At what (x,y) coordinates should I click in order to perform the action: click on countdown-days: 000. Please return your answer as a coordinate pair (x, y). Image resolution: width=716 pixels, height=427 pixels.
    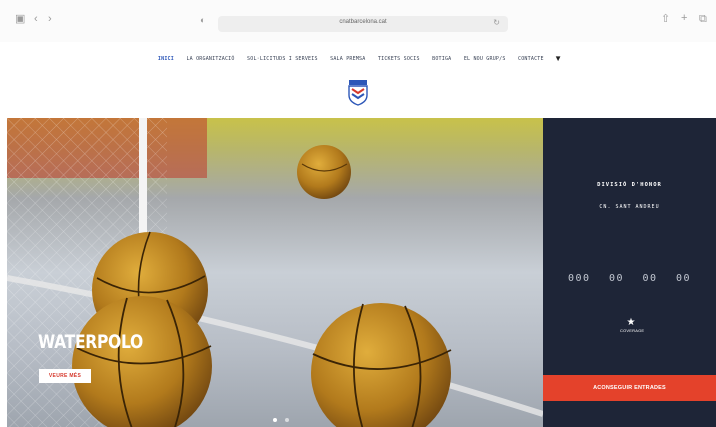
    Looking at the image, I should click on (579, 278).